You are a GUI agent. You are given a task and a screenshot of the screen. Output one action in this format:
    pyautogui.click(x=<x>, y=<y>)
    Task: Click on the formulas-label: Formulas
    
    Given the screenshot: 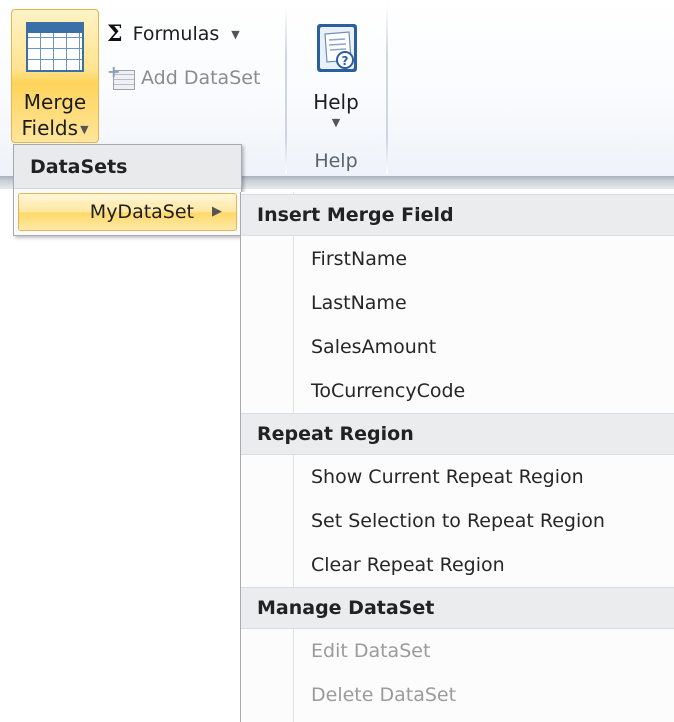 What is the action you would take?
    pyautogui.click(x=176, y=34)
    